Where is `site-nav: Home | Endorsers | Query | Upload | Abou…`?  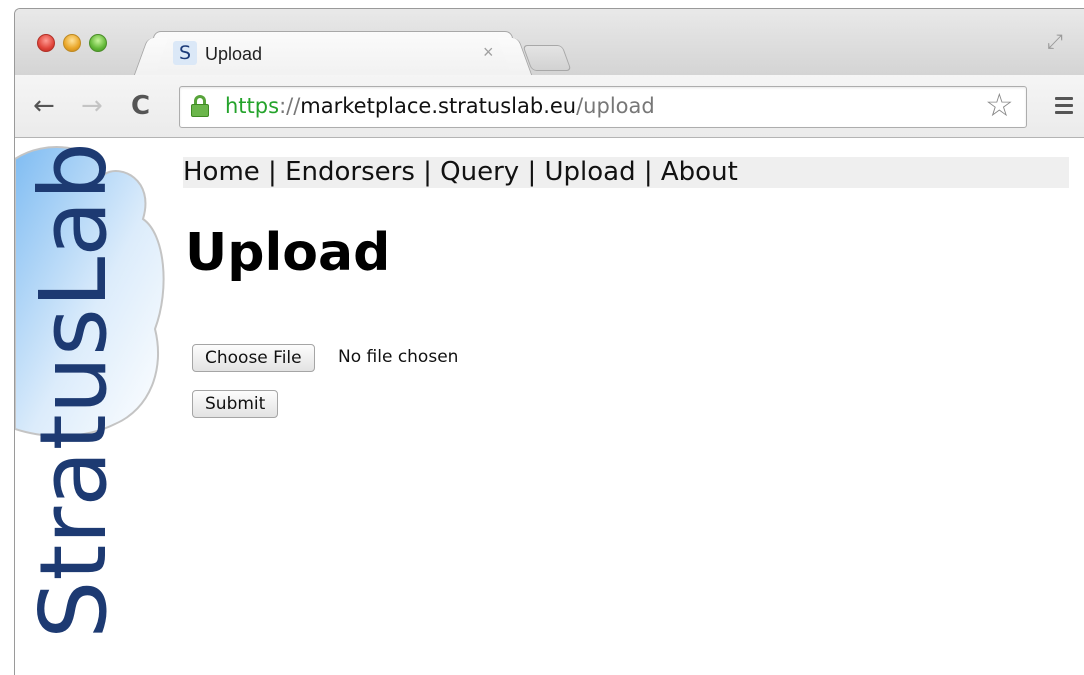
site-nav: Home | Endorsers | Query | Upload | Abou… is located at coordinates (626, 172).